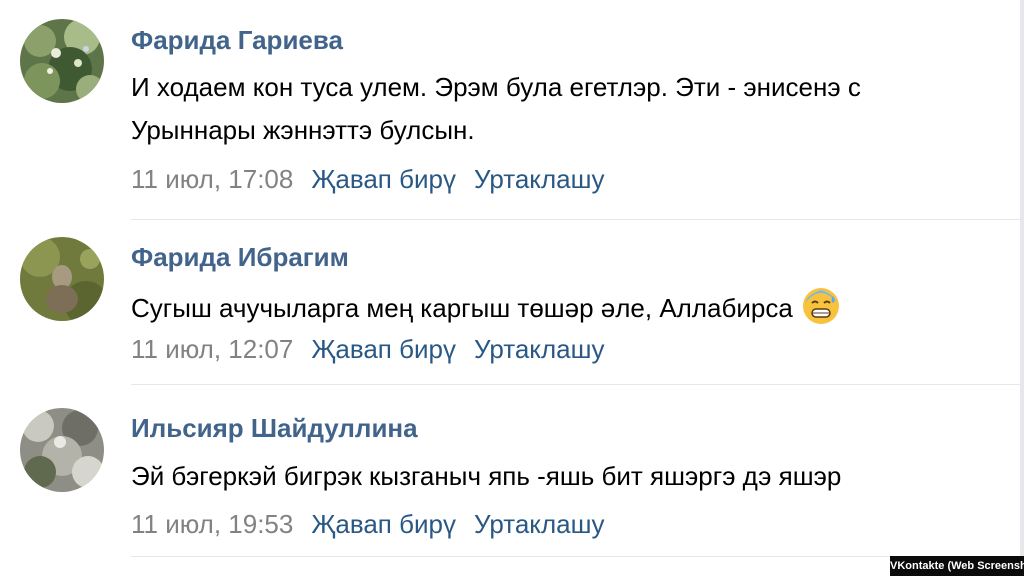 The width and height of the screenshot is (1024, 576). I want to click on cold-sweat-face-emoji-icon, so click(820, 306).